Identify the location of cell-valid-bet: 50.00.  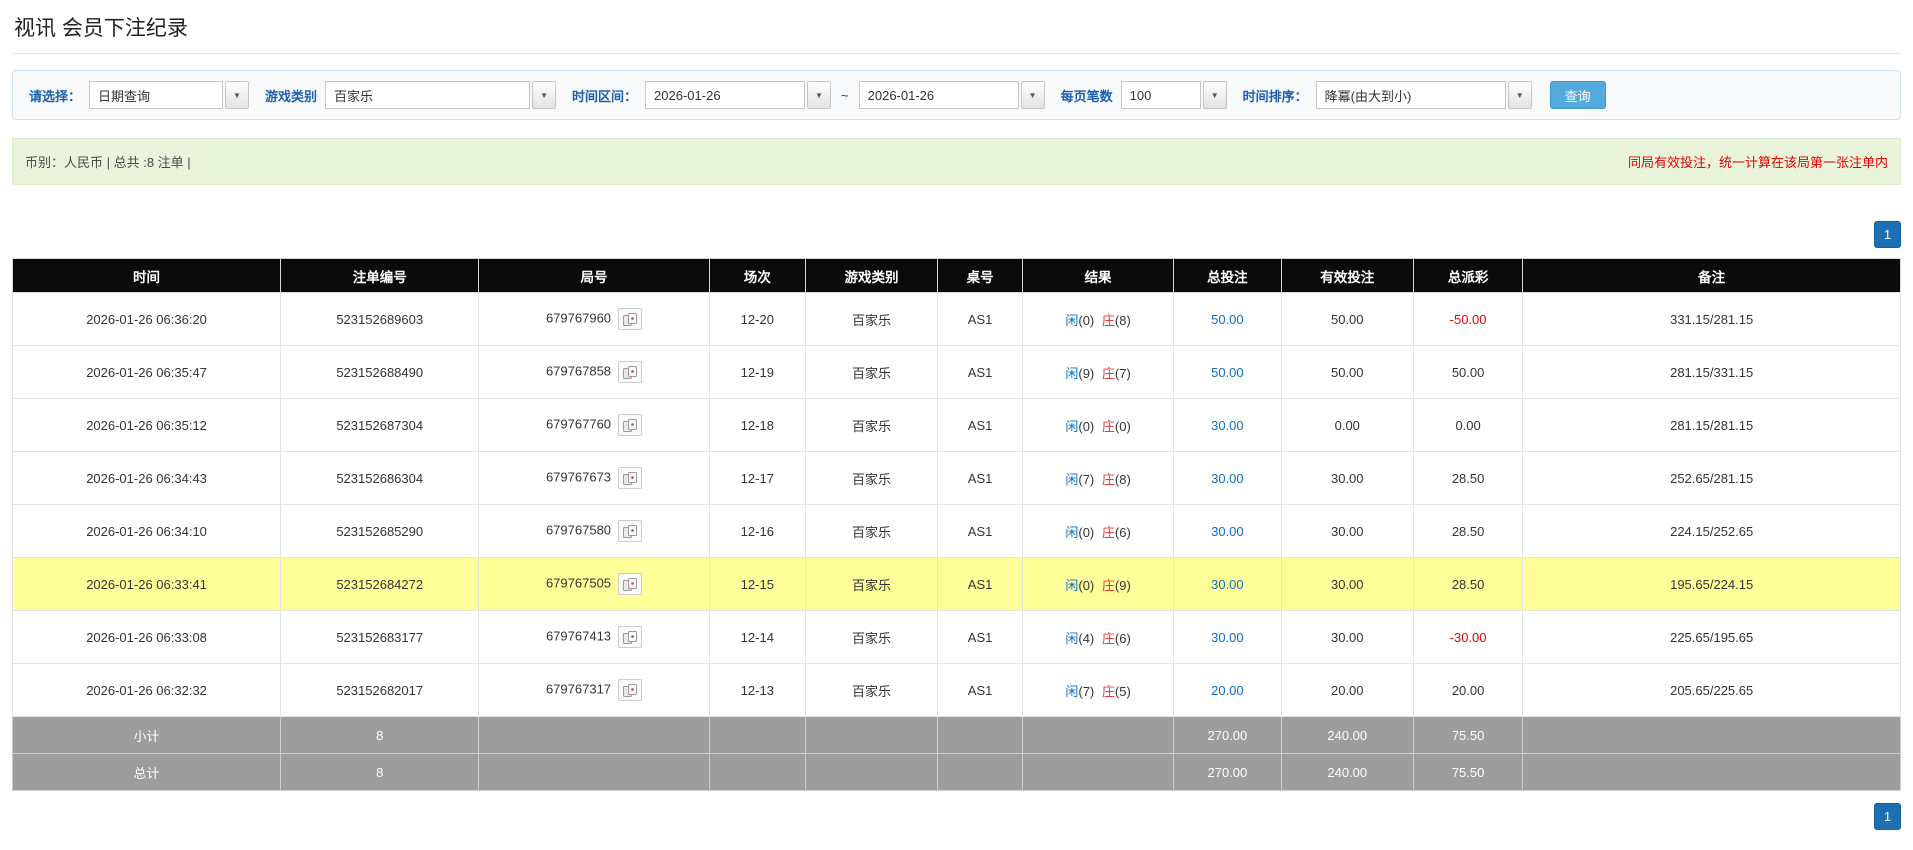
(1347, 319).